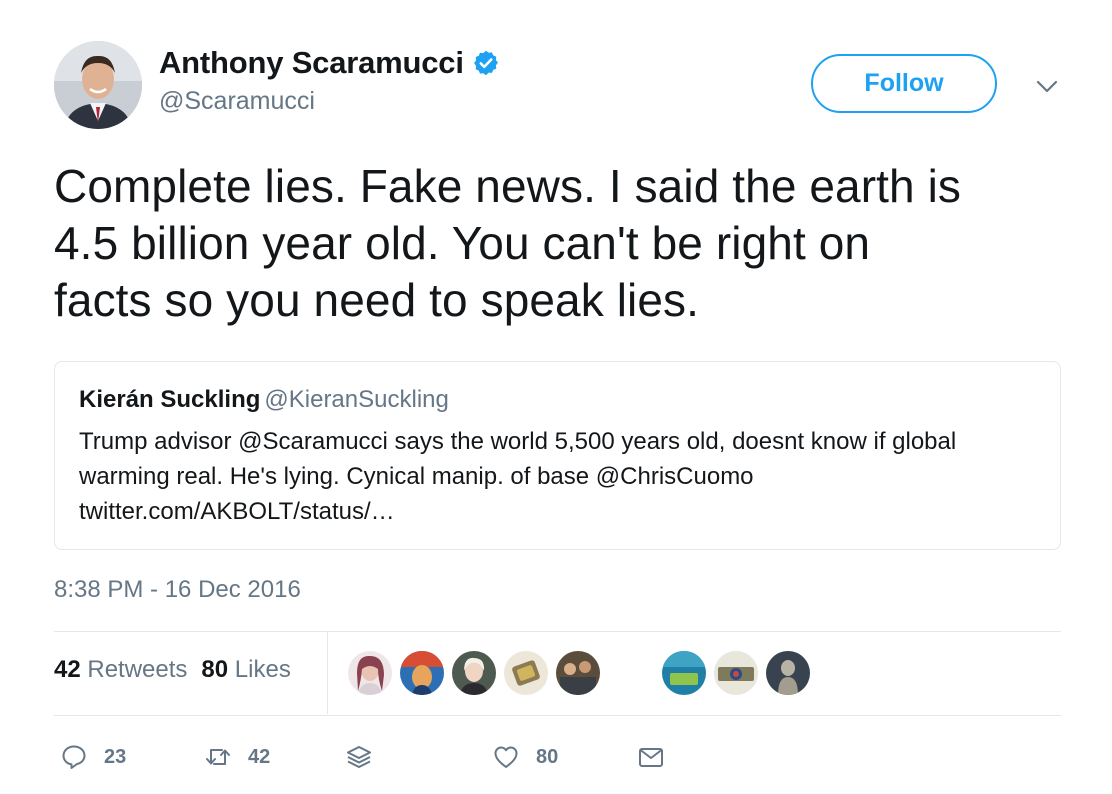  Describe the element at coordinates (259, 756) in the screenshot. I see `retweet-count: 42` at that location.